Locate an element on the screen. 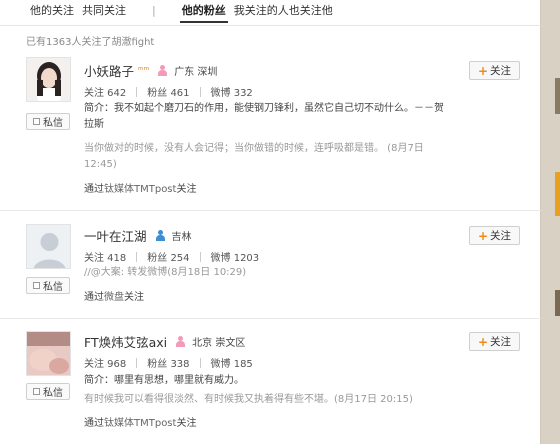 This screenshot has width=560, height=444. stat-fans: 粉丝 254 is located at coordinates (168, 256).